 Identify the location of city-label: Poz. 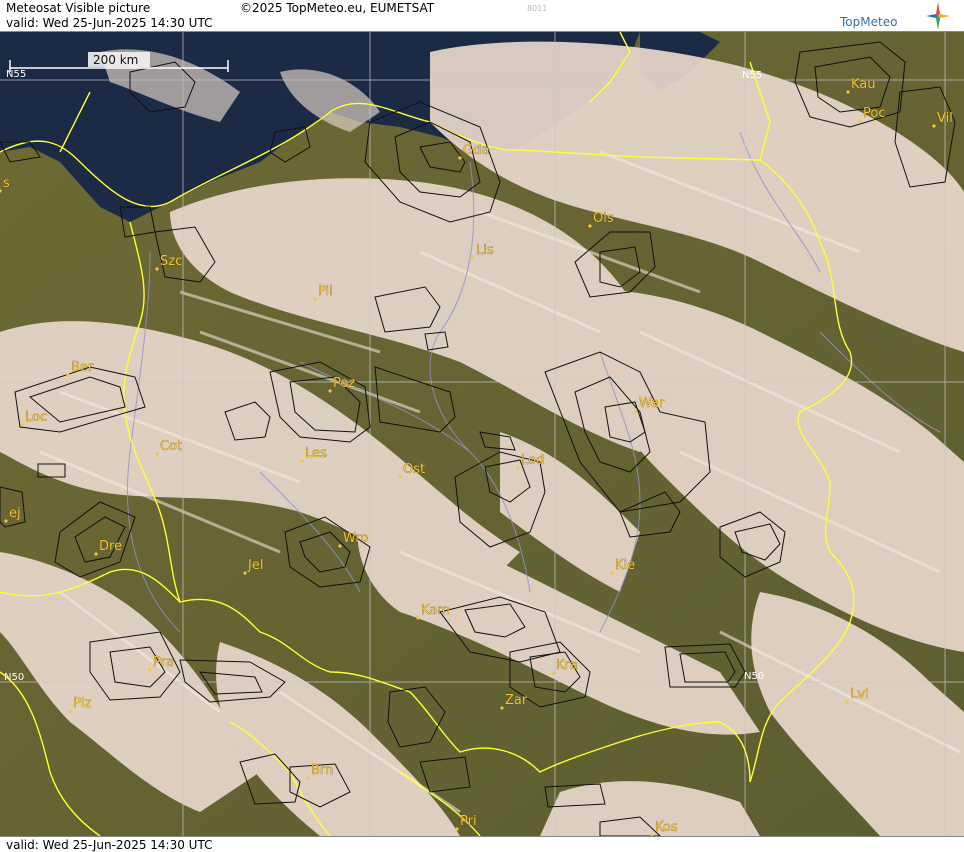
(344, 383).